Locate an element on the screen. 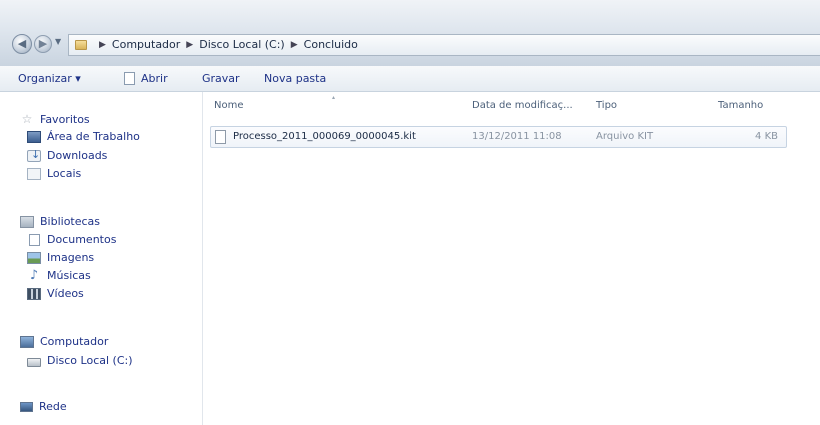  nav-item-images: Imagens is located at coordinates (60, 257).